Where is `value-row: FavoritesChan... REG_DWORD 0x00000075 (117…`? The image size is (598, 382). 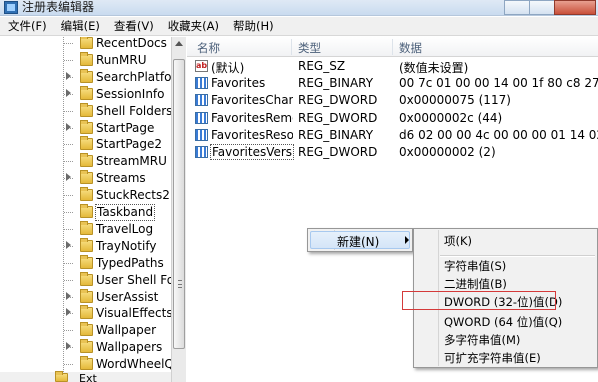
value-row: FavoritesChan... REG_DWORD 0x00000075 (117… is located at coordinates (392, 100).